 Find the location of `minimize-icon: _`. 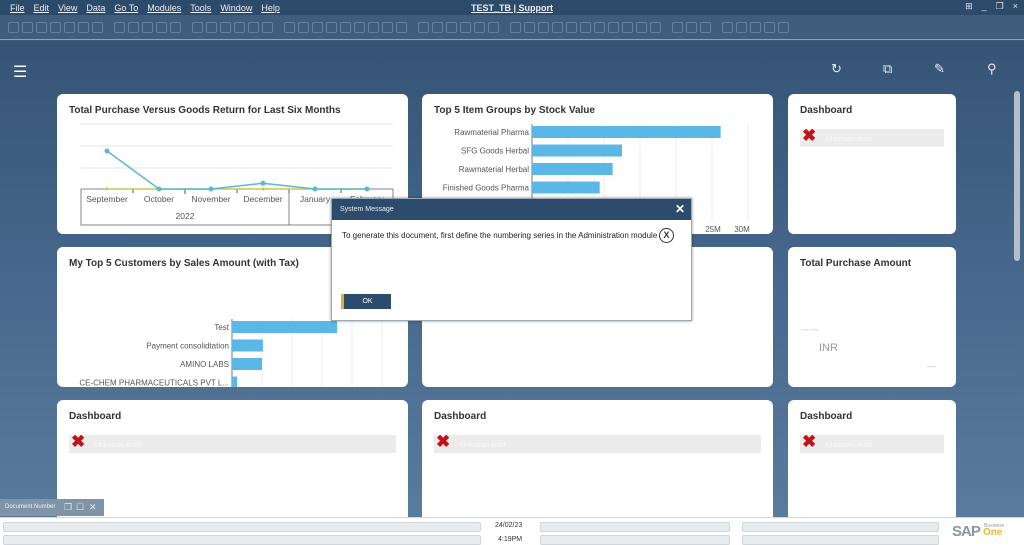

minimize-icon: _ is located at coordinates (984, 6).